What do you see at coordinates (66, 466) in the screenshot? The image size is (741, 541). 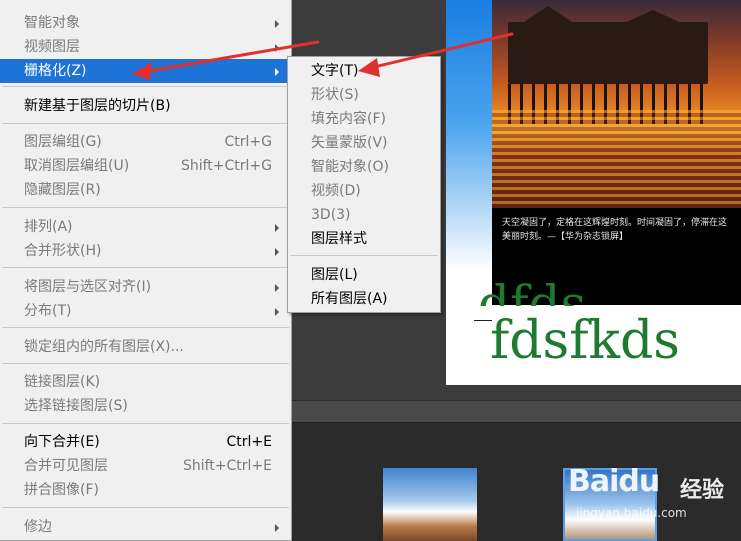 I see `menu-item-label: 合并可见图层` at bounding box center [66, 466].